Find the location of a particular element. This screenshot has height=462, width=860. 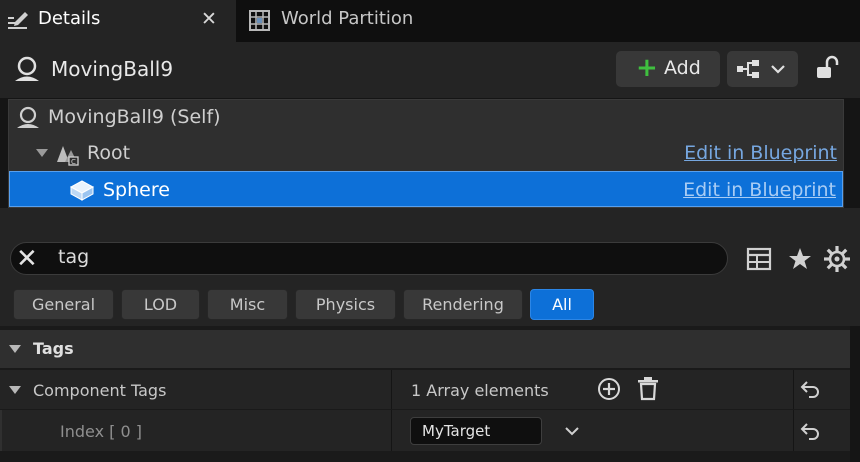

filter-general: General is located at coordinates (63, 304).